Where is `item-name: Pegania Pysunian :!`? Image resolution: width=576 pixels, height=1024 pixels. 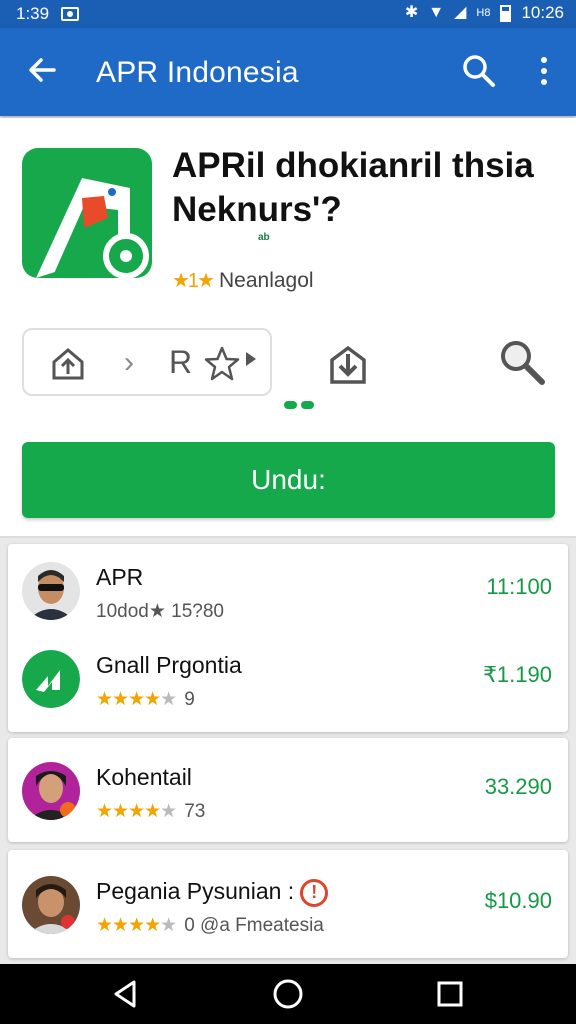 item-name: Pegania Pysunian :! is located at coordinates (212, 892).